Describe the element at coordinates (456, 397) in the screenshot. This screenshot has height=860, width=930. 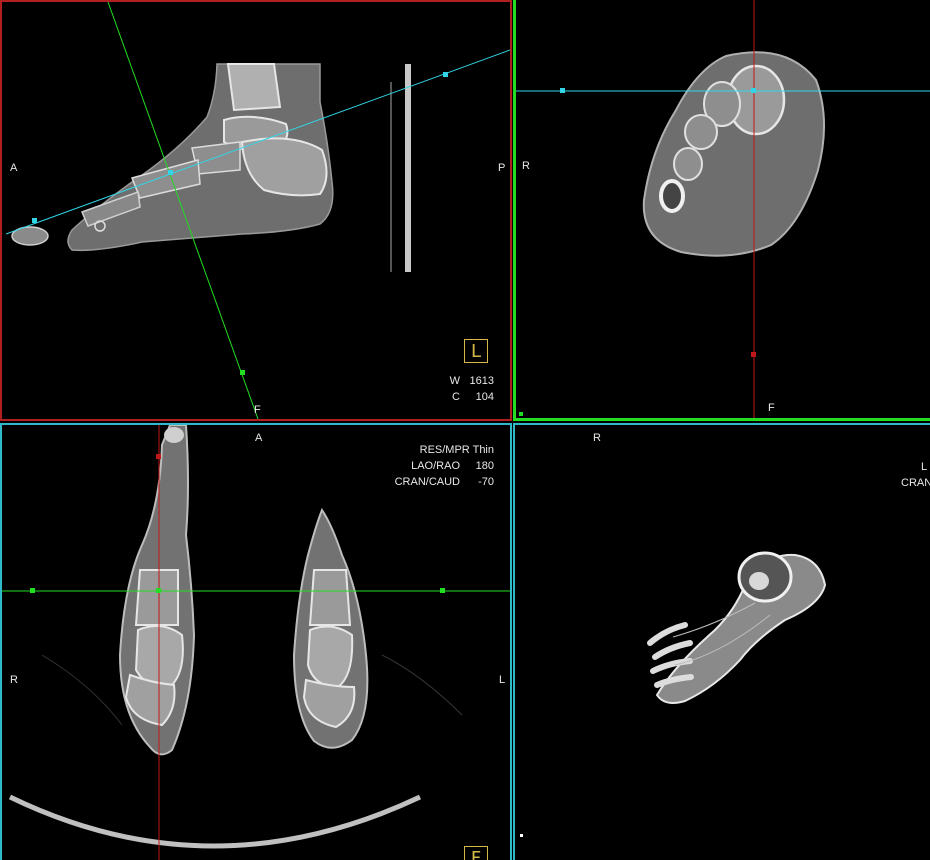
I see `center-label: C` at that location.